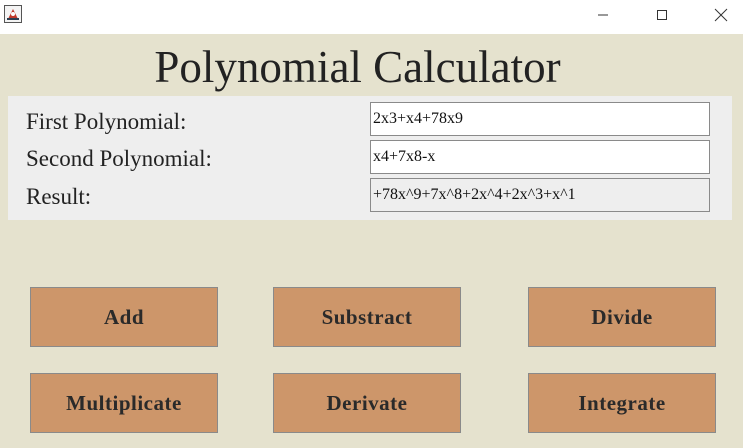 The width and height of the screenshot is (743, 448). What do you see at coordinates (13, 14) in the screenshot?
I see `java-app-icon` at bounding box center [13, 14].